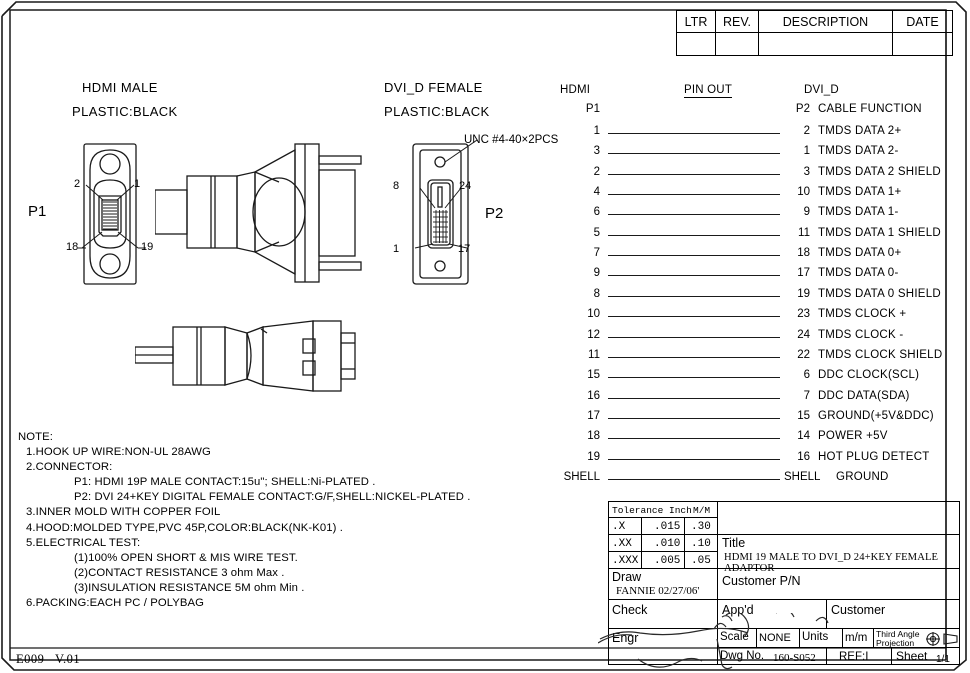 The width and height of the screenshot is (970, 673). Describe the element at coordinates (593, 314) in the screenshot. I see `pinout-row-hdmi-pin: 10` at that location.